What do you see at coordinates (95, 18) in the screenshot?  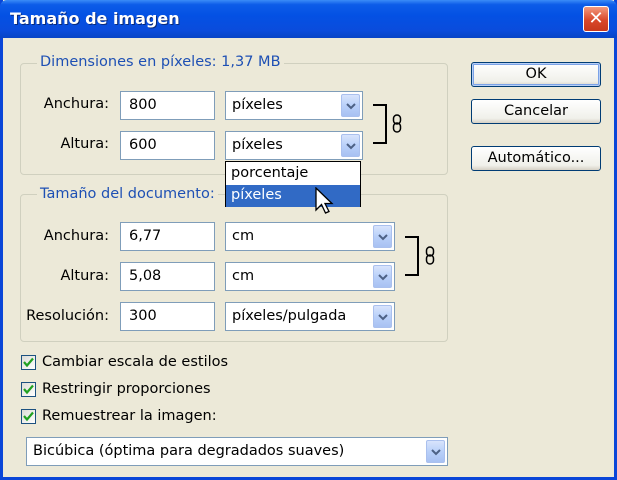 I see `window-title: Tamaño de imagen` at bounding box center [95, 18].